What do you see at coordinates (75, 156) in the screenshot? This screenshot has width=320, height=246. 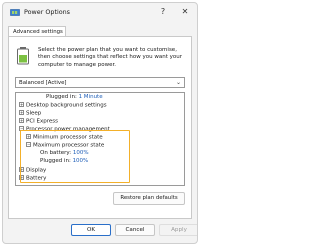 I see `processor-settings-highlight` at bounding box center [75, 156].